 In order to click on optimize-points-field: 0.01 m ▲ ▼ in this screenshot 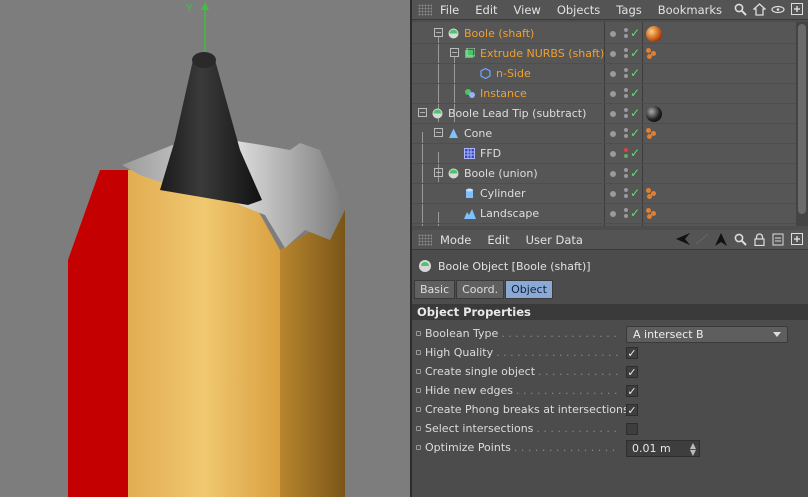, I will do `click(663, 448)`.